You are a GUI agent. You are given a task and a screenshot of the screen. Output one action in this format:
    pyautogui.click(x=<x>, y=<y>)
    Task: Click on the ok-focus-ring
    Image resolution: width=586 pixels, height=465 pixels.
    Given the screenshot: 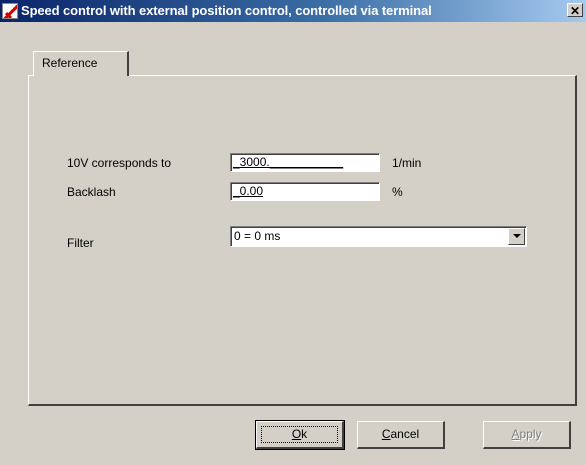 What is the action you would take?
    pyautogui.click(x=299, y=434)
    